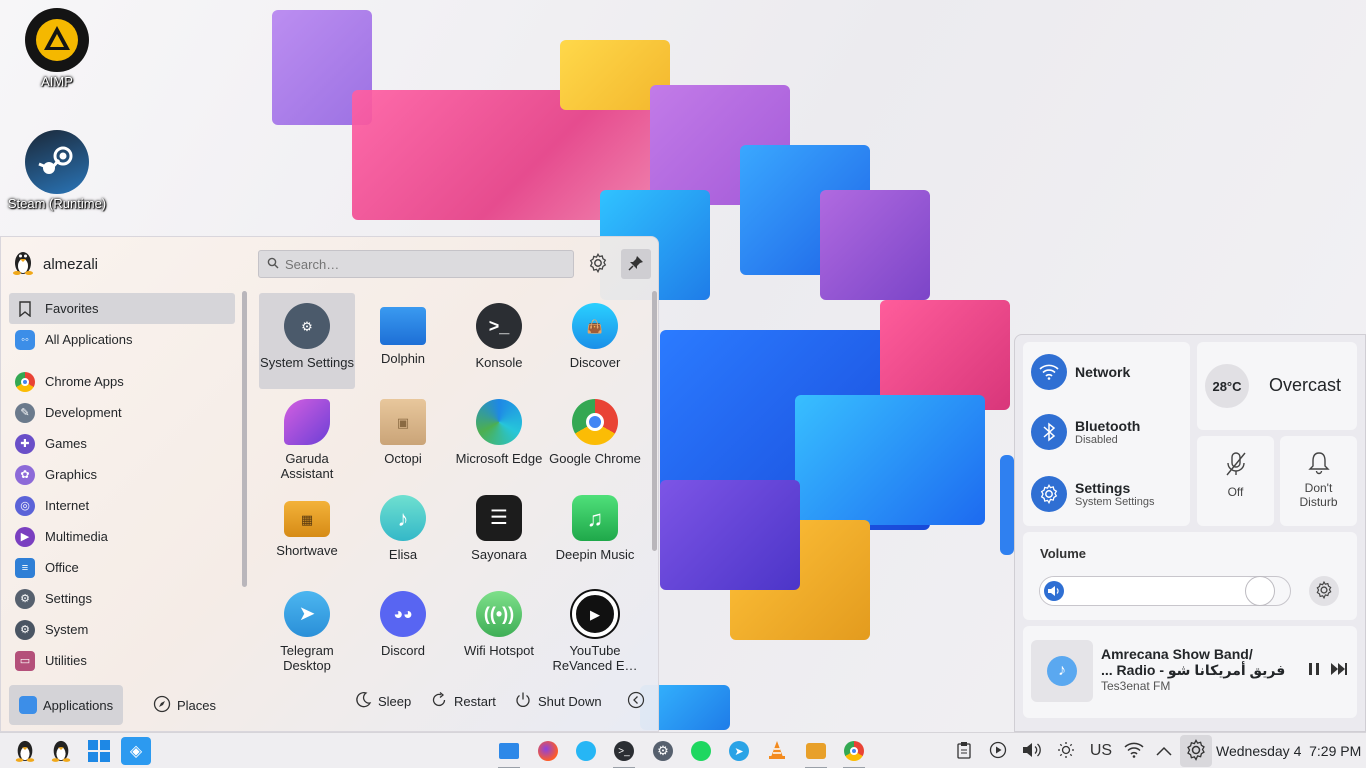 This screenshot has height=768, width=1366. Describe the element at coordinates (586, 751) in the screenshot. I see `taskbar-discover` at that location.